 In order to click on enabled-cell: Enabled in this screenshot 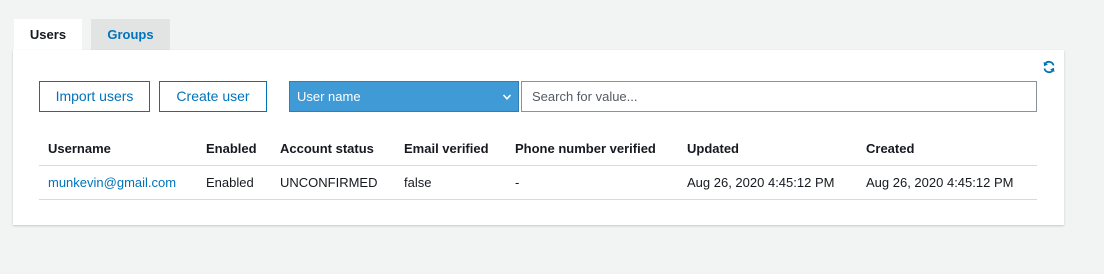, I will do `click(234, 182)`.